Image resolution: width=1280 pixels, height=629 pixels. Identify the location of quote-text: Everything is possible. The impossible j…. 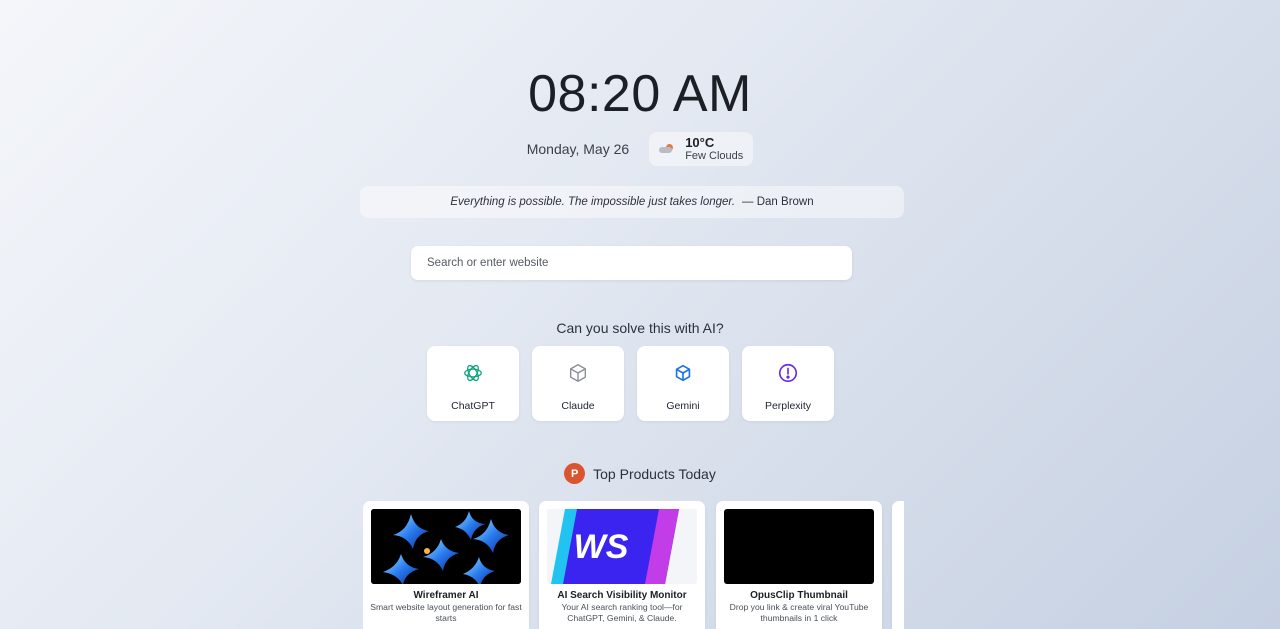
(593, 202).